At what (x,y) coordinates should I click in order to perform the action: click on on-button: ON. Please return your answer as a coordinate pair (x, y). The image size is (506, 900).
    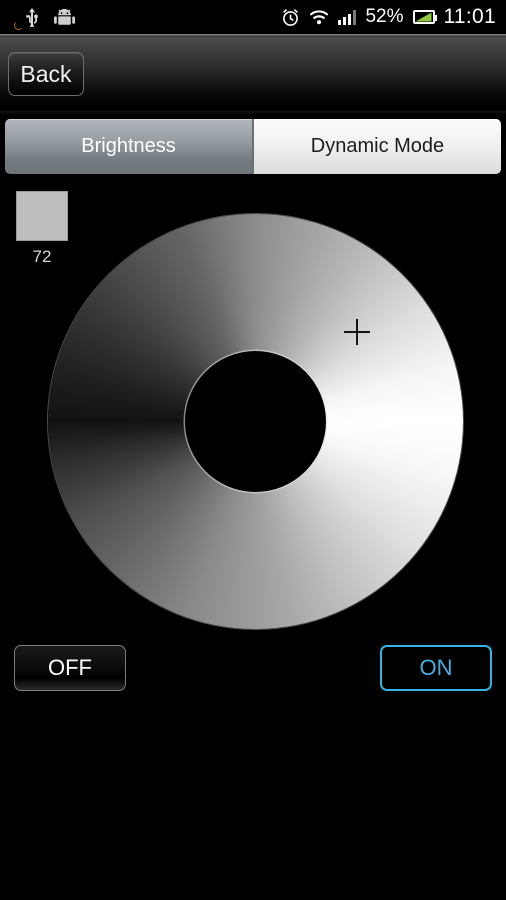
    Looking at the image, I should click on (436, 668).